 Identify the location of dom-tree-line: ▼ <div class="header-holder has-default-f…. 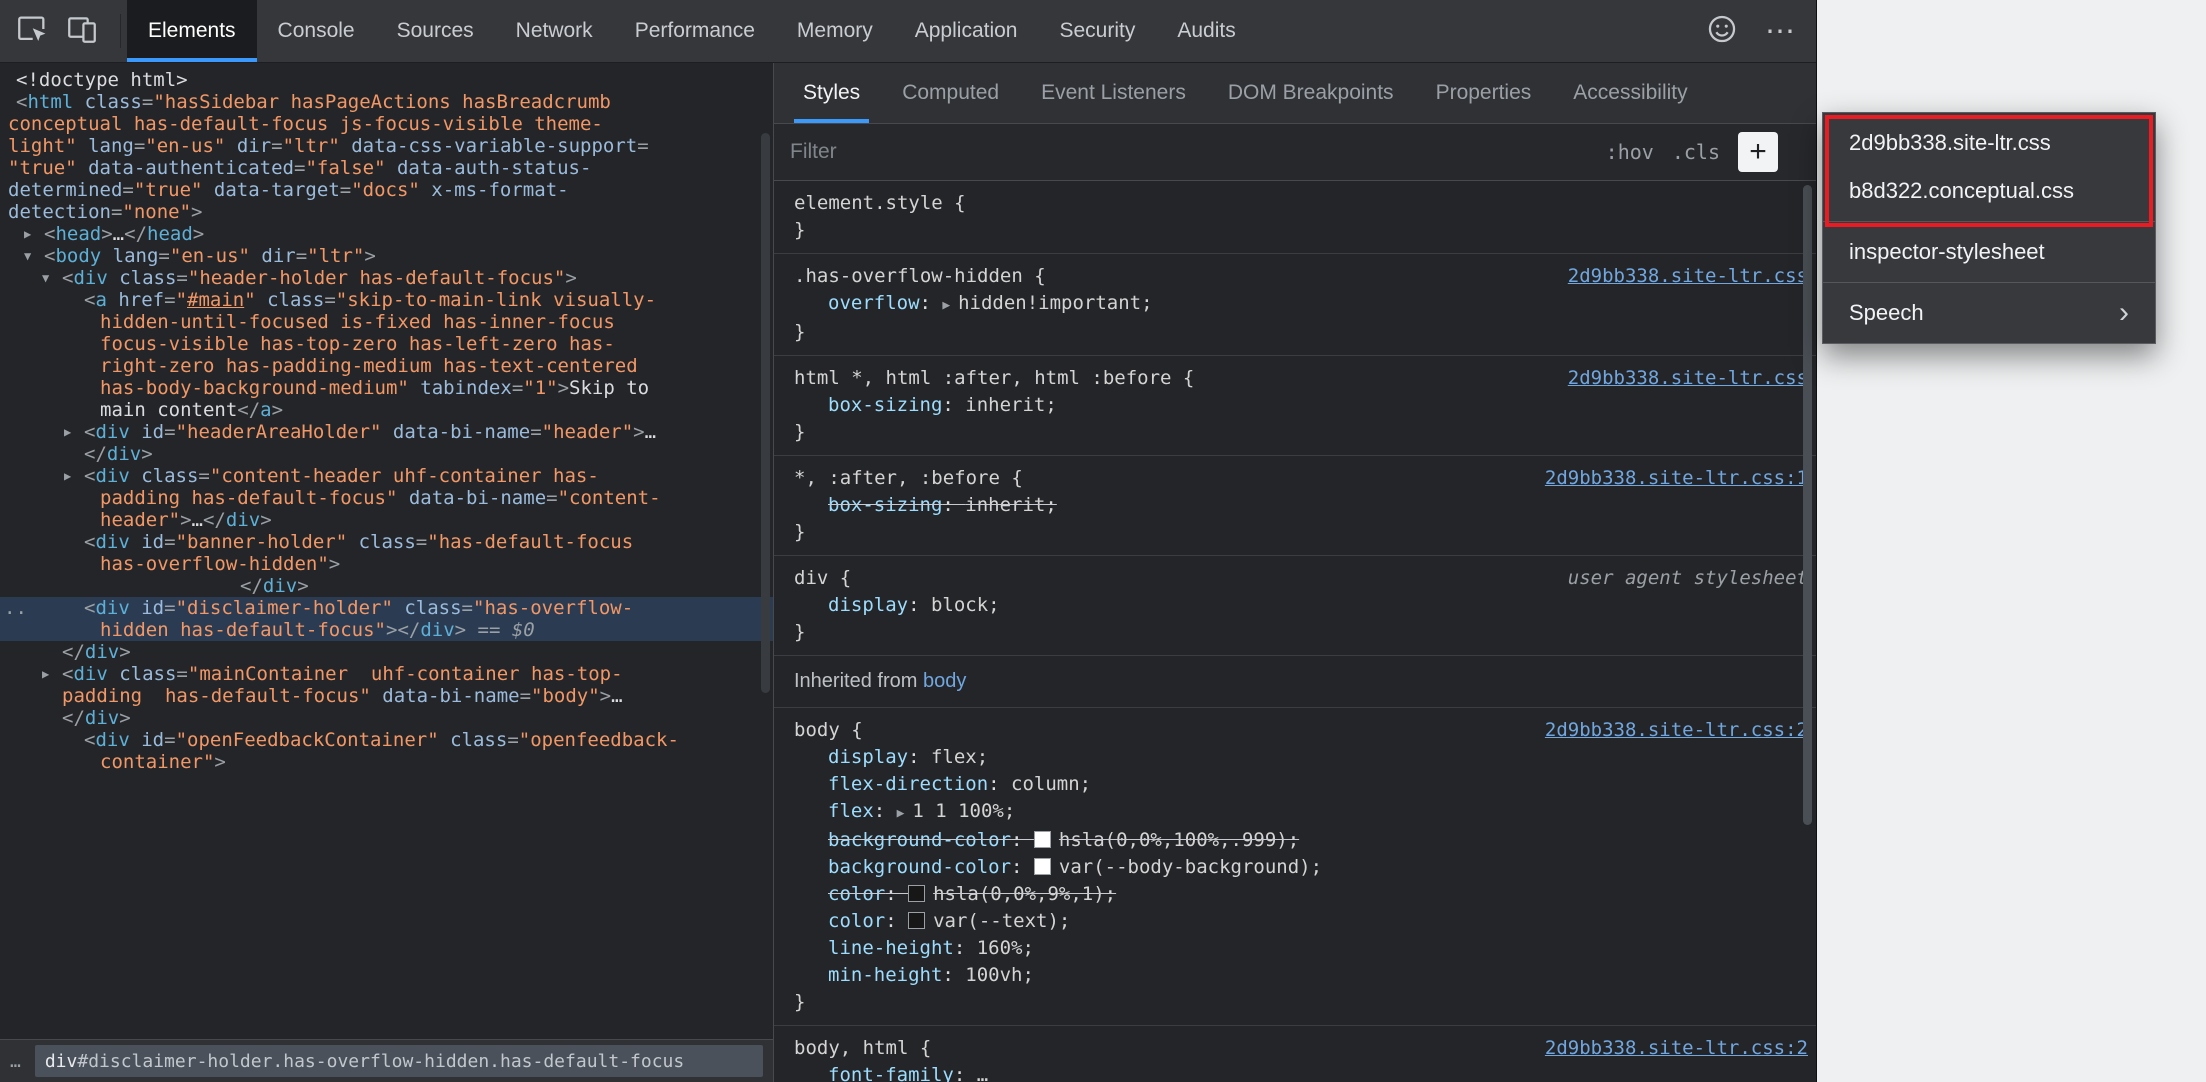
(386, 278).